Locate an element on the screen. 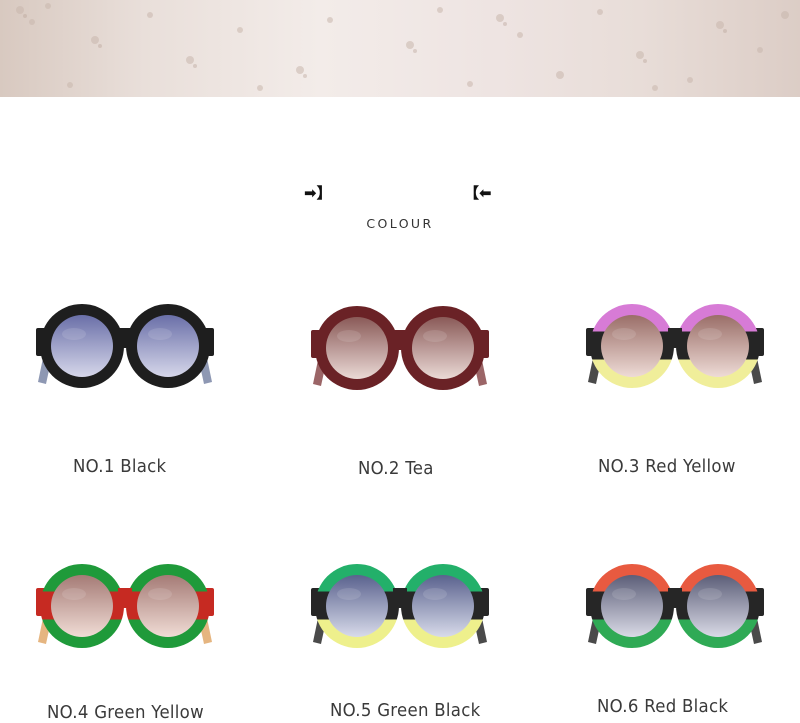 Image resolution: width=800 pixels, height=723 pixels. floral-pattern is located at coordinates (402, 47).